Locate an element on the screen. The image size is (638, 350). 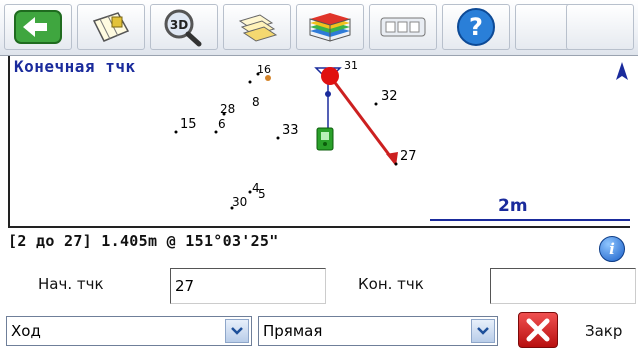
layers-button is located at coordinates (257, 27).